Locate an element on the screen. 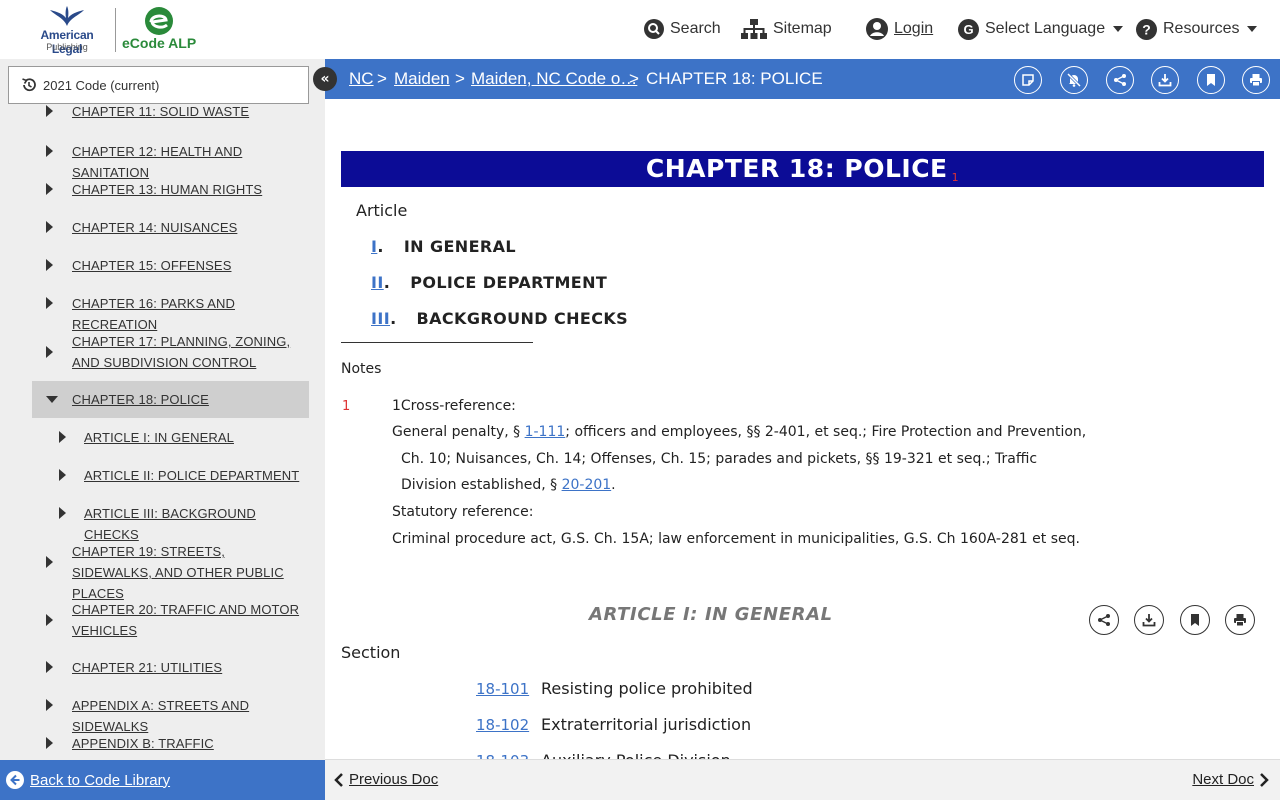  annotate-button is located at coordinates (1028, 80).